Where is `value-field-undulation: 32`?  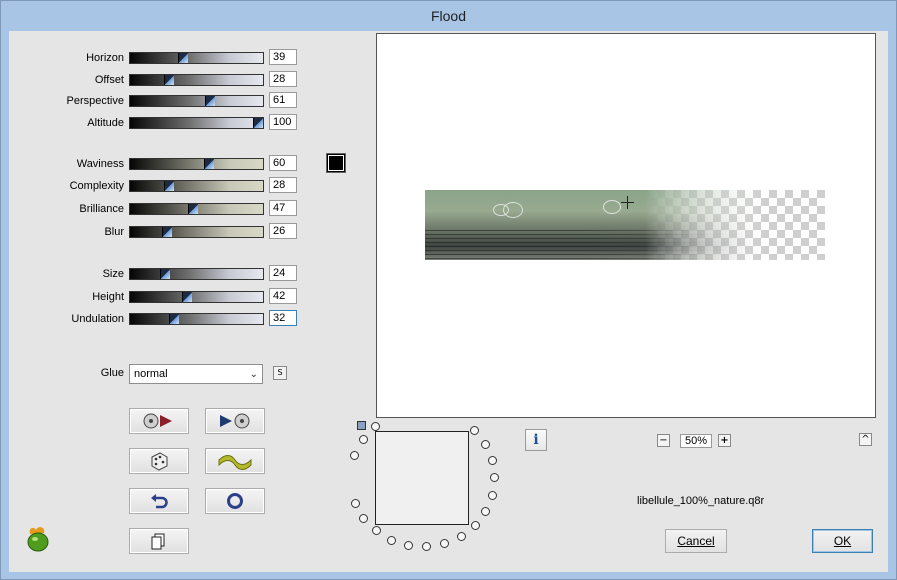 value-field-undulation: 32 is located at coordinates (283, 318).